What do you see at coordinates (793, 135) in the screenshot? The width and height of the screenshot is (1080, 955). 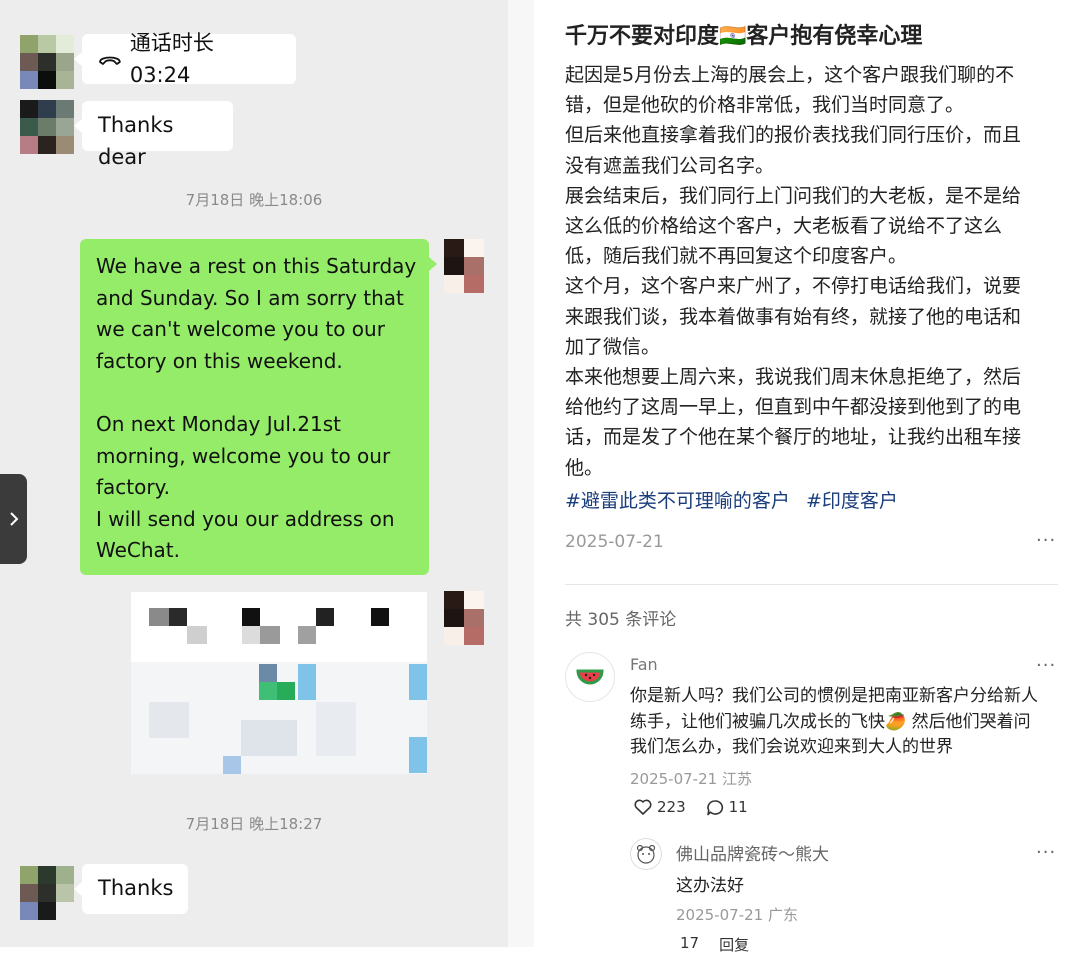 I see `post-body-line: 但后来他直接拿着我们的报价表找我们同行压价，而且` at bounding box center [793, 135].